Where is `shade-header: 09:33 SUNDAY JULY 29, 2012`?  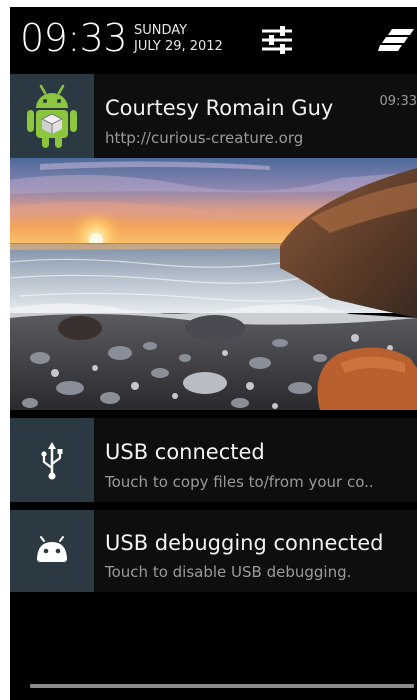 shade-header: 09:33 SUNDAY JULY 29, 2012 is located at coordinates (213, 40).